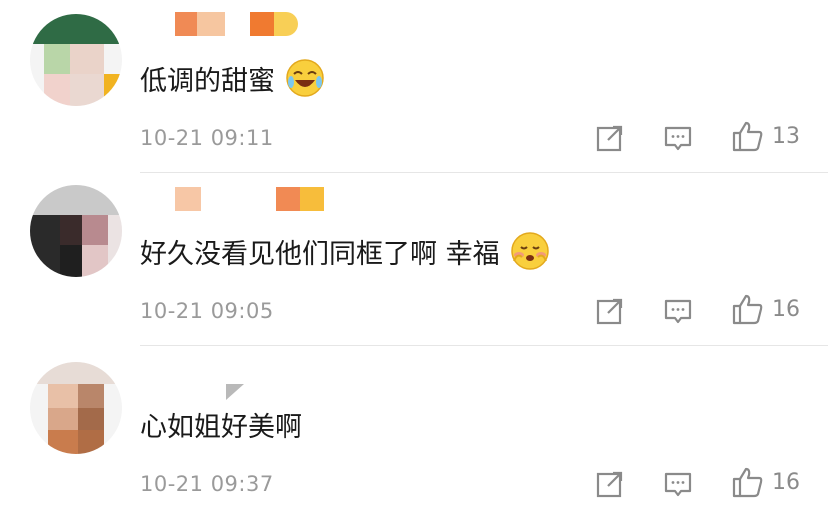 The height and width of the screenshot is (510, 828). Describe the element at coordinates (305, 78) in the screenshot. I see `laugh-cry-emoji-icon` at that location.